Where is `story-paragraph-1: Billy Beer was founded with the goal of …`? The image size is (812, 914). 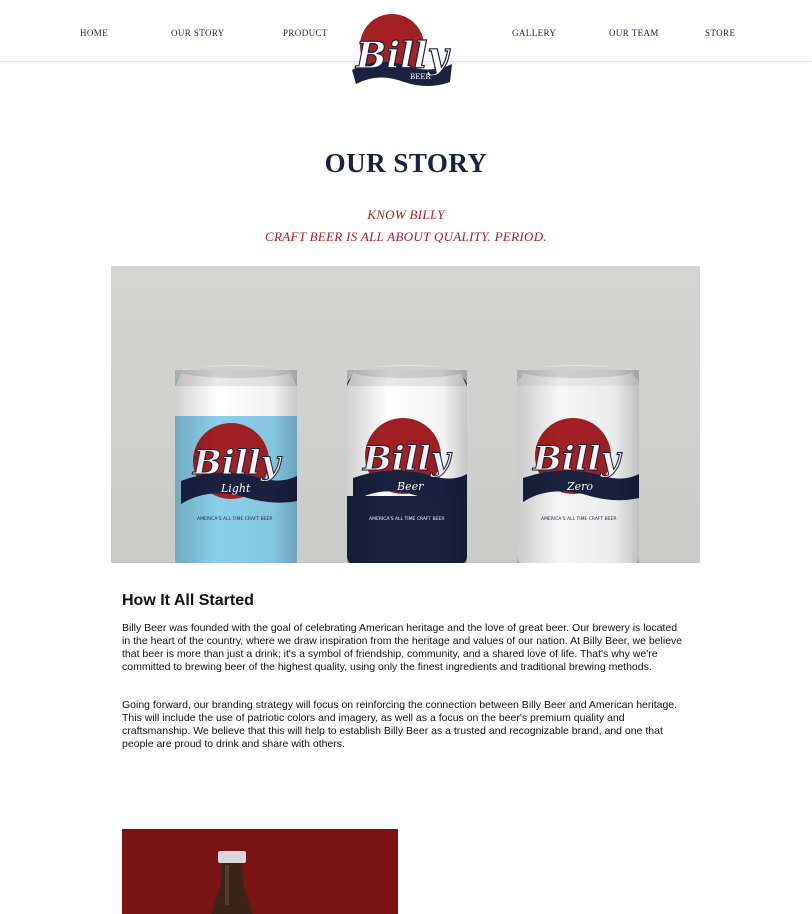 story-paragraph-1: Billy Beer was founded with the goal of … is located at coordinates (402, 647).